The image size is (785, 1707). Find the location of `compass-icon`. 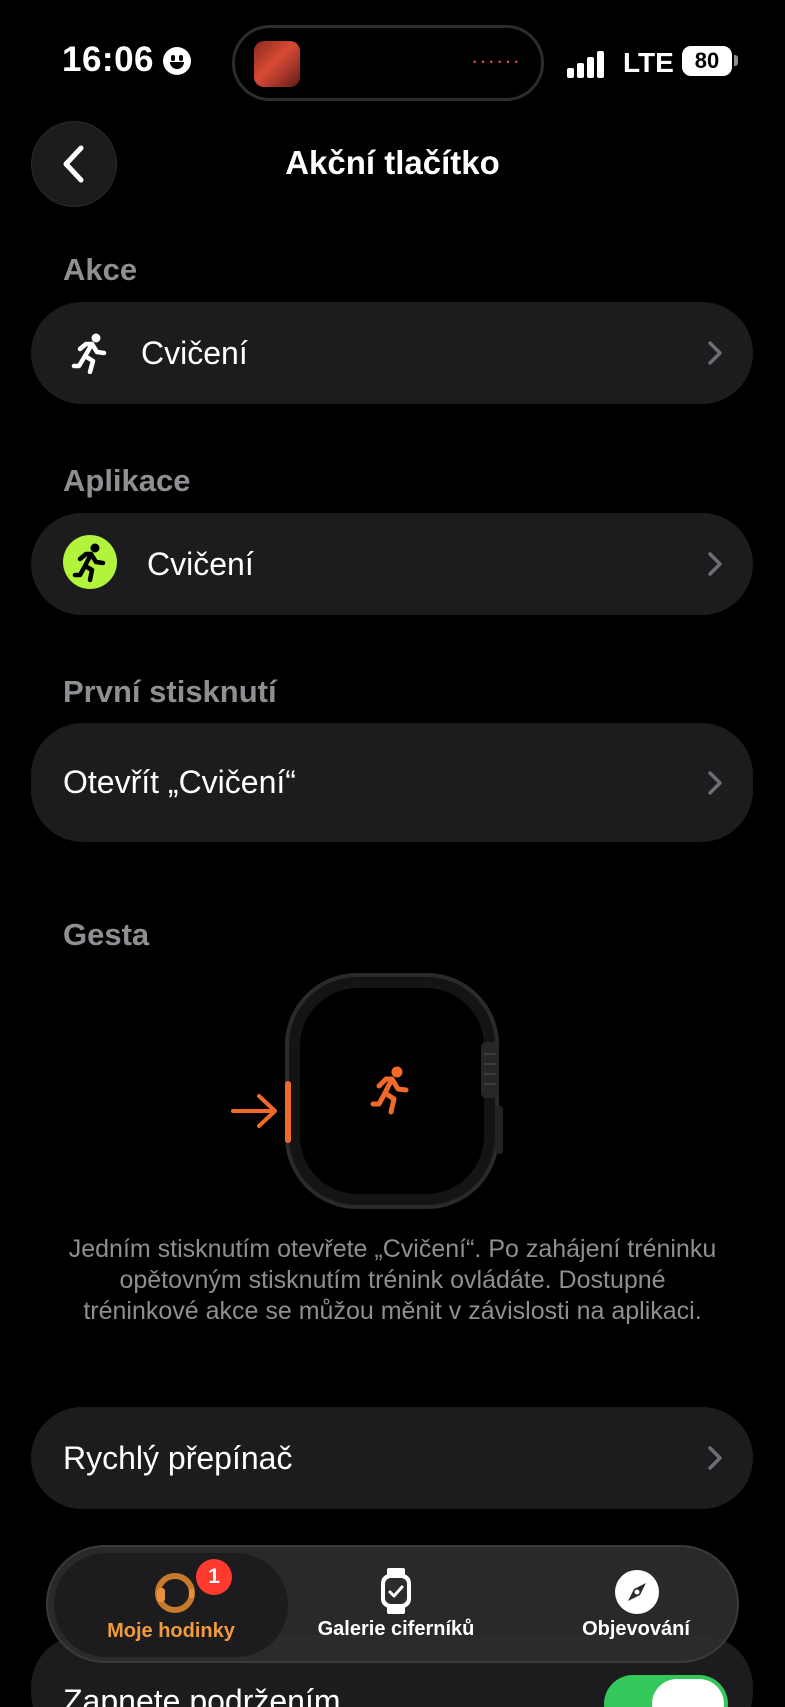

compass-icon is located at coordinates (637, 1592).